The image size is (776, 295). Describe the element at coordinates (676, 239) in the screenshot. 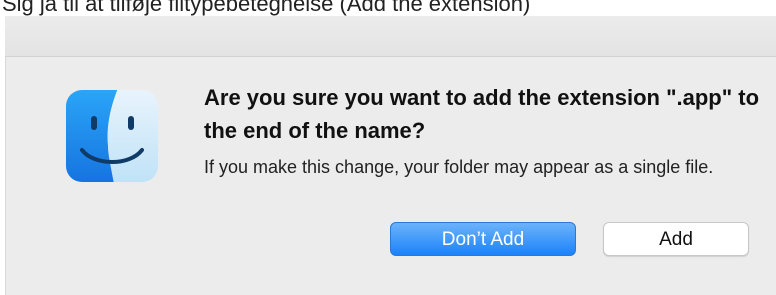

I see `add-button: Add` at that location.